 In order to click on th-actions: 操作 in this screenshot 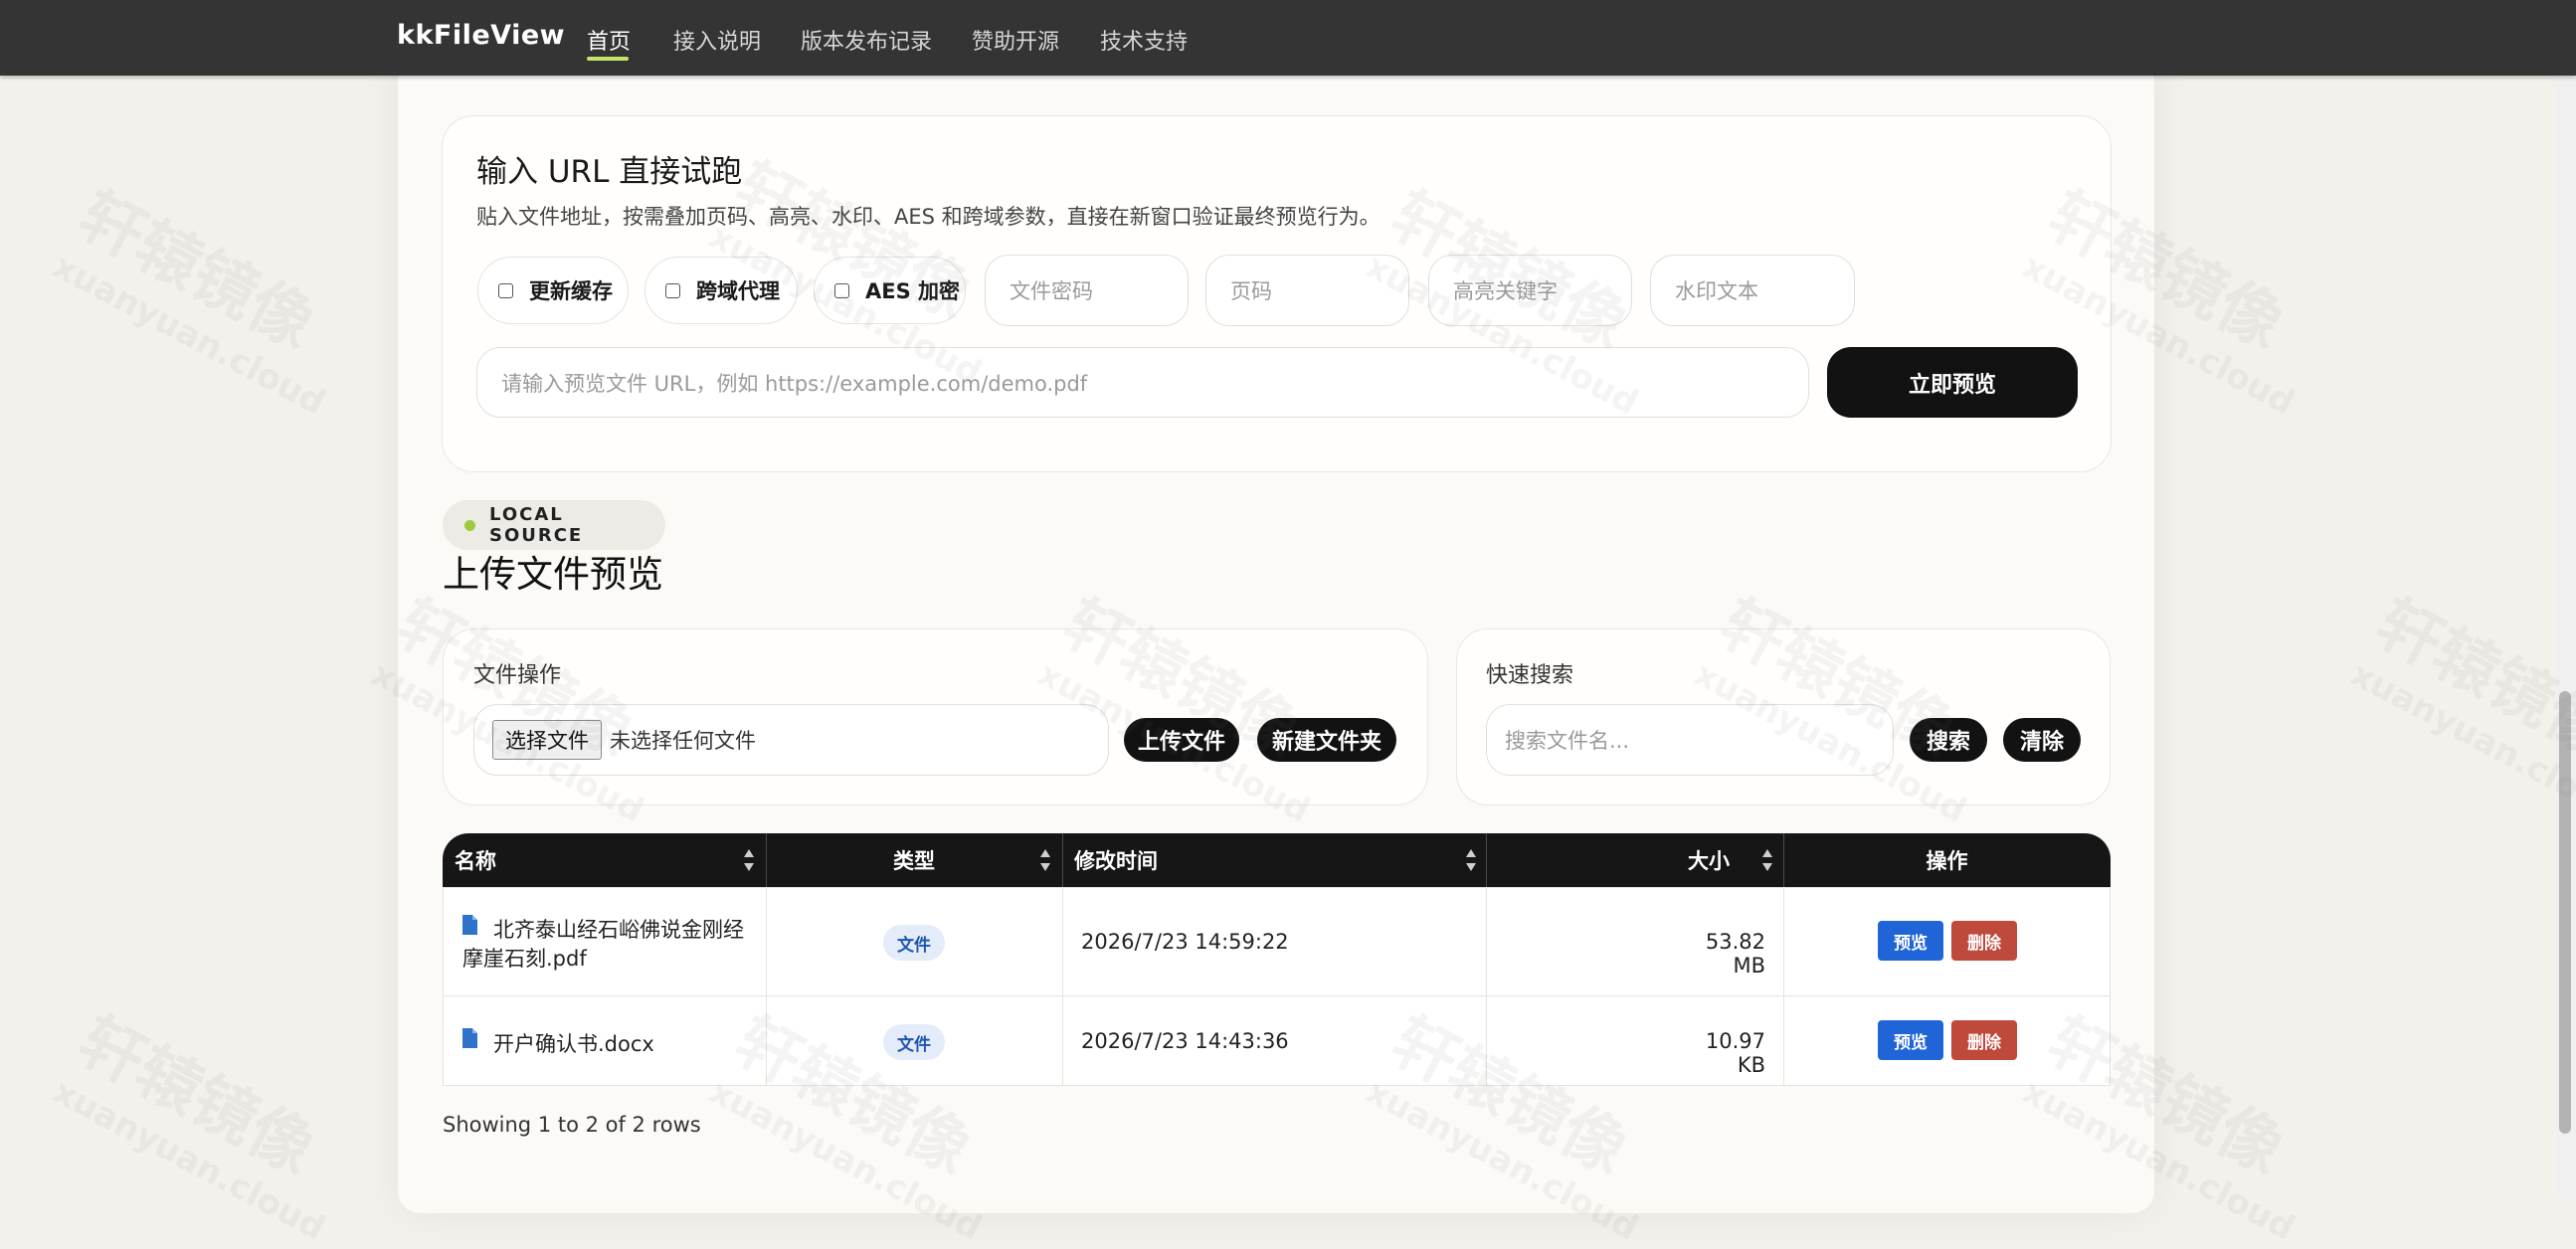, I will do `click(1947, 860)`.